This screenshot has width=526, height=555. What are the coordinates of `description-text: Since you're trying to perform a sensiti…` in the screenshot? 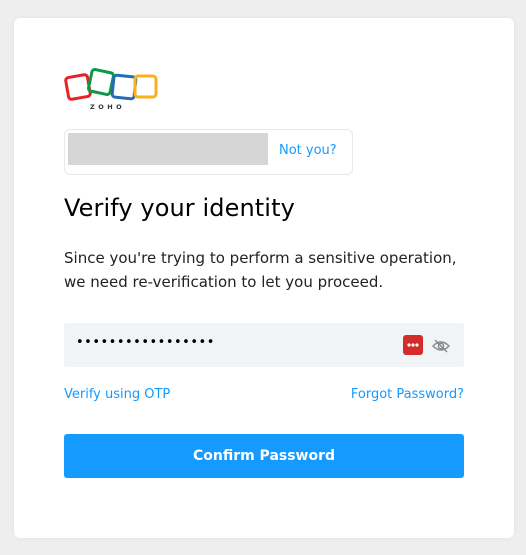 It's located at (260, 270).